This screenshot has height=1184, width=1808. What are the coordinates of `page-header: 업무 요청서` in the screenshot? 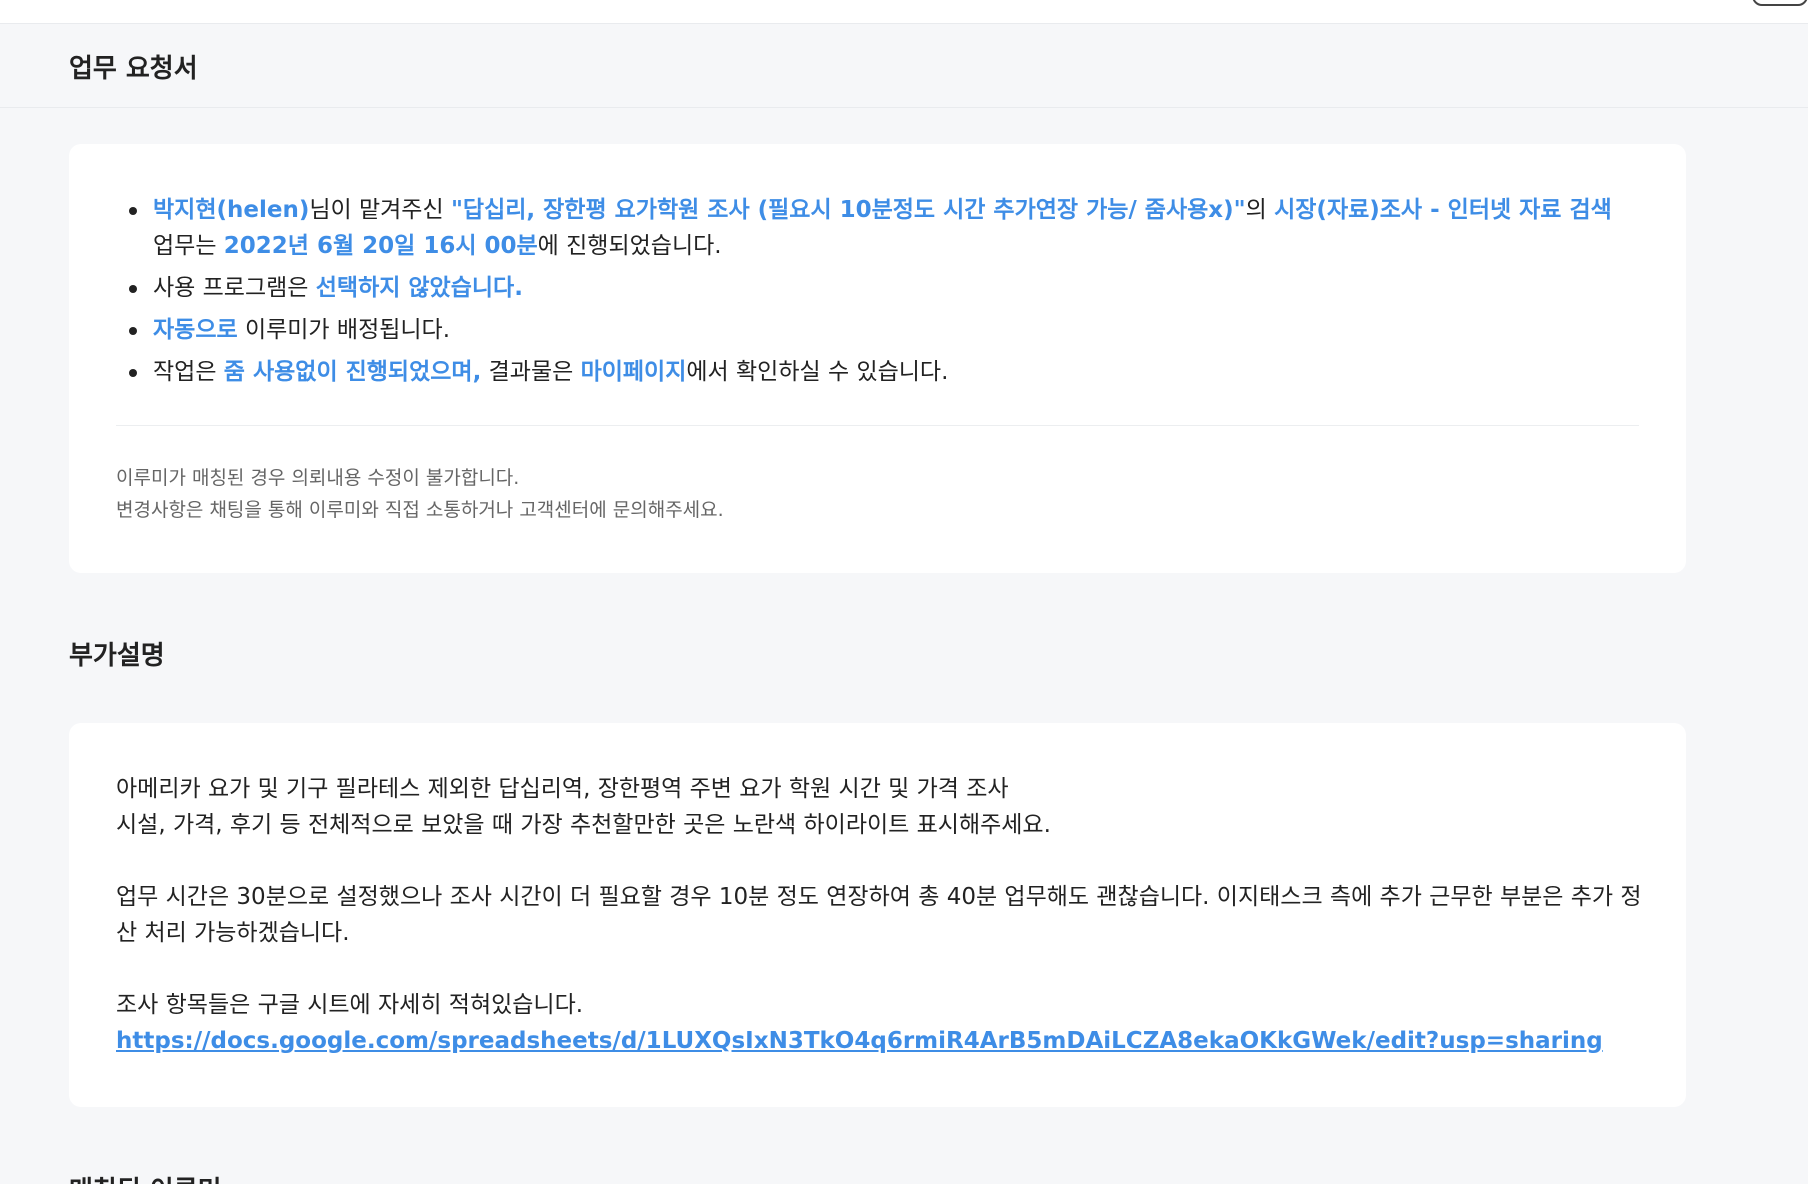 It's located at (904, 66).